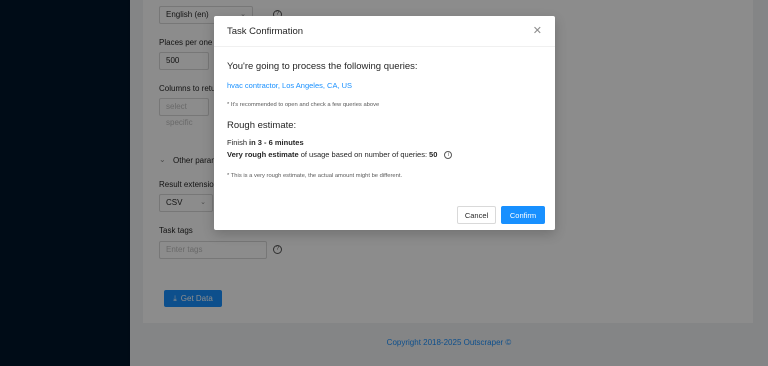 The image size is (768, 366). Describe the element at coordinates (262, 125) in the screenshot. I see `rough-estimate-heading: Rough estimate:` at that location.